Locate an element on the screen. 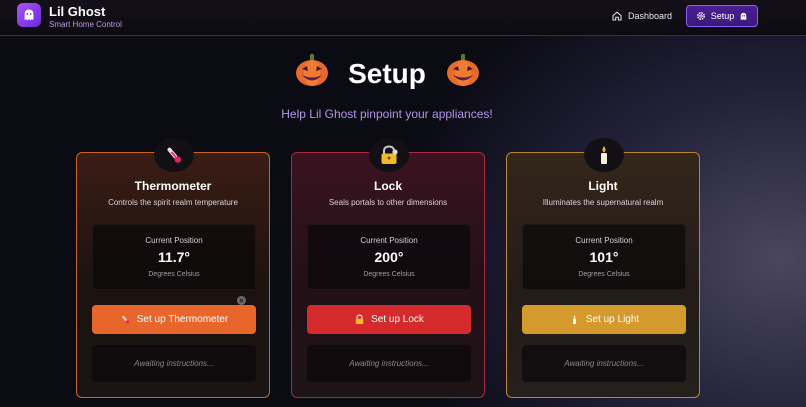  card-description: Illuminates the supernatural realm is located at coordinates (603, 202).